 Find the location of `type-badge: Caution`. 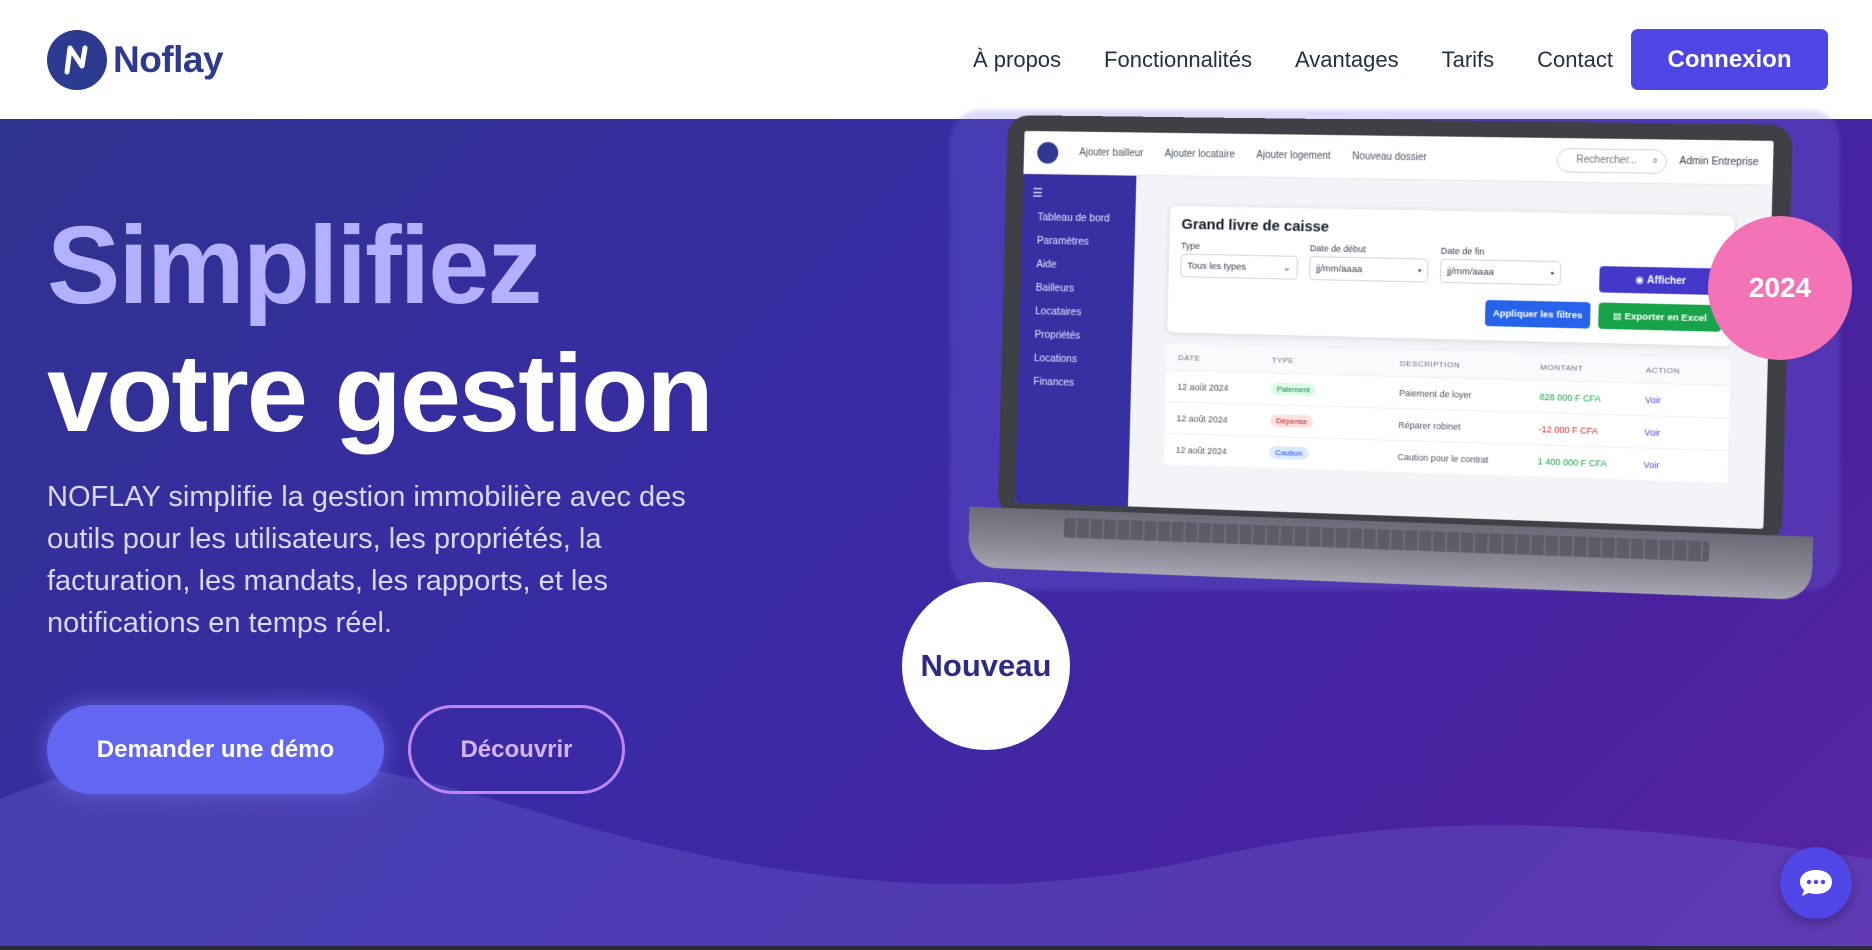

type-badge: Caution is located at coordinates (1289, 453).